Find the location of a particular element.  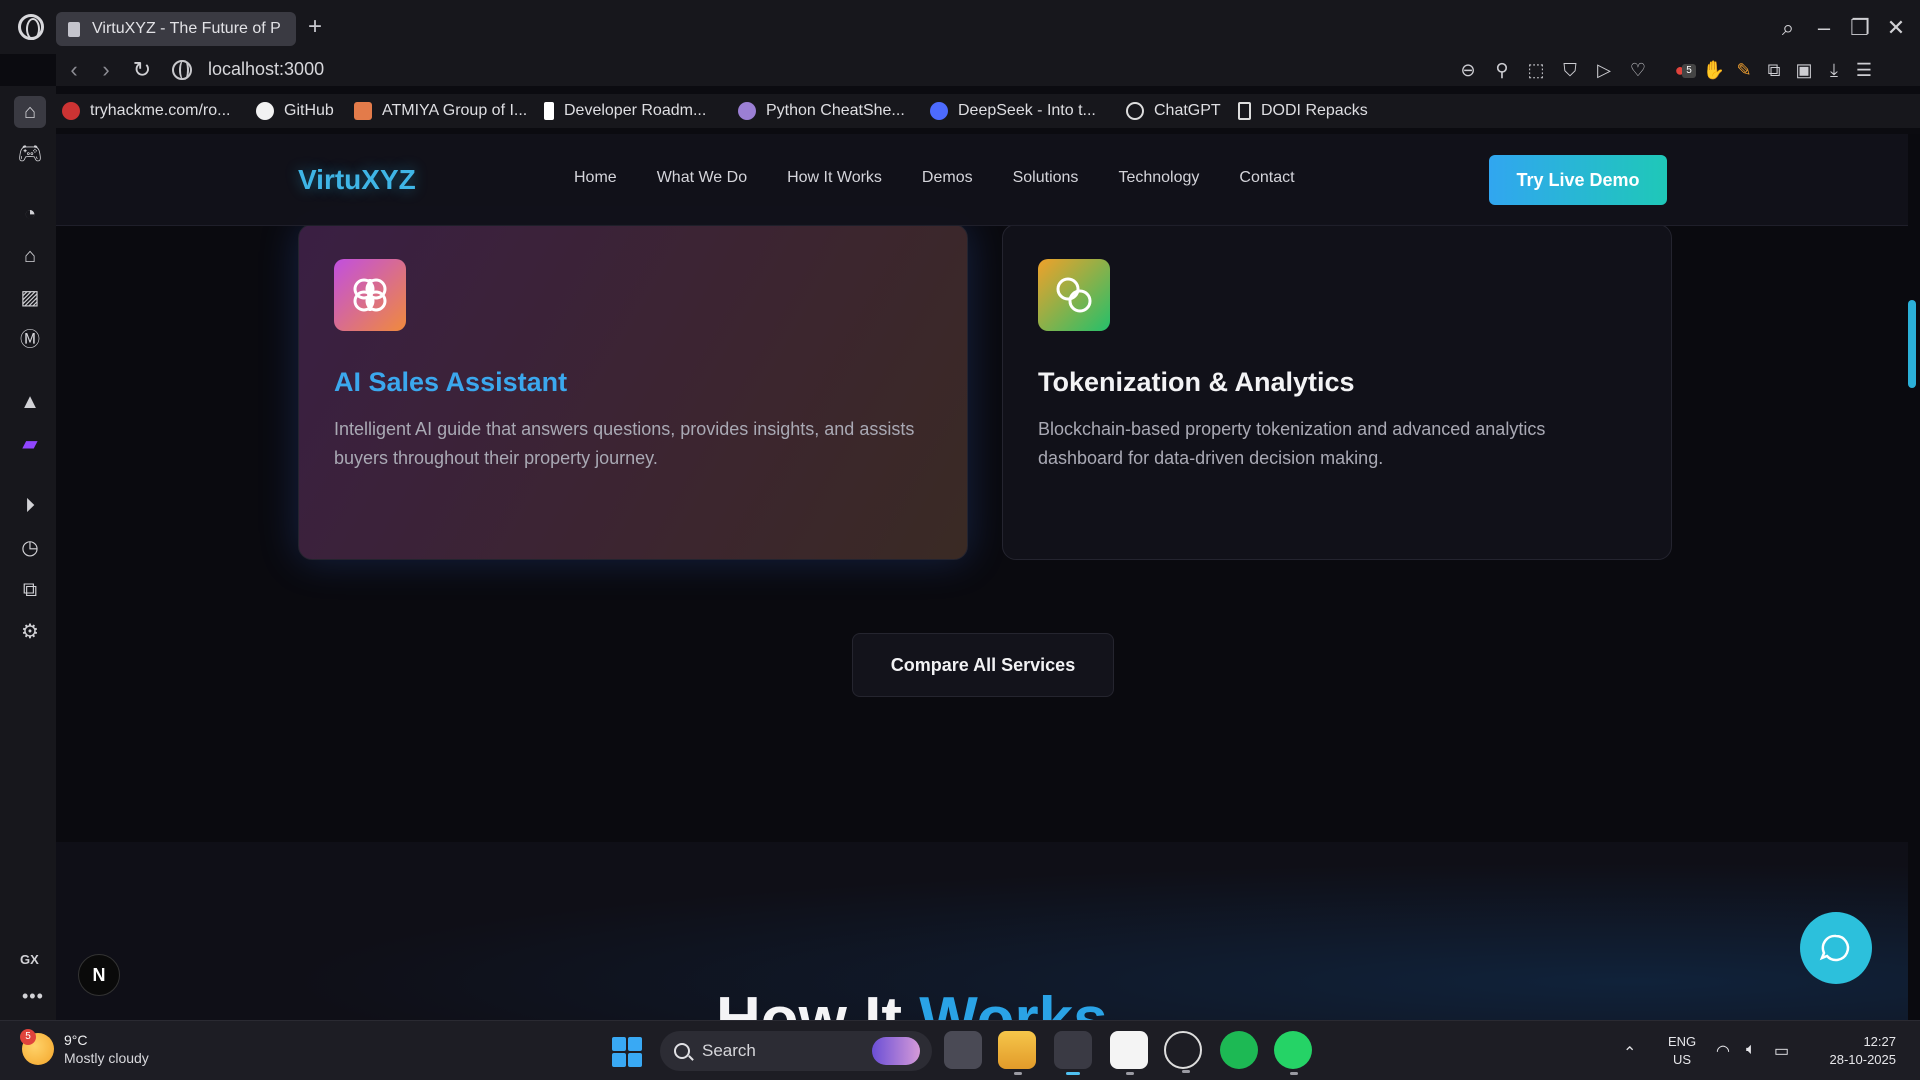

bookmark-label: ChatGPT is located at coordinates (1187, 110).